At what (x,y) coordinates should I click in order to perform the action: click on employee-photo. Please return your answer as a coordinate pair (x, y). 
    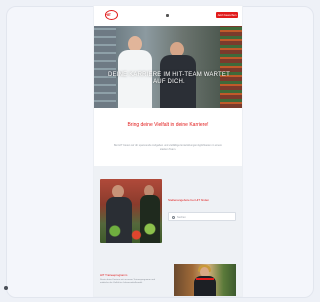
    Looking at the image, I should click on (205, 280).